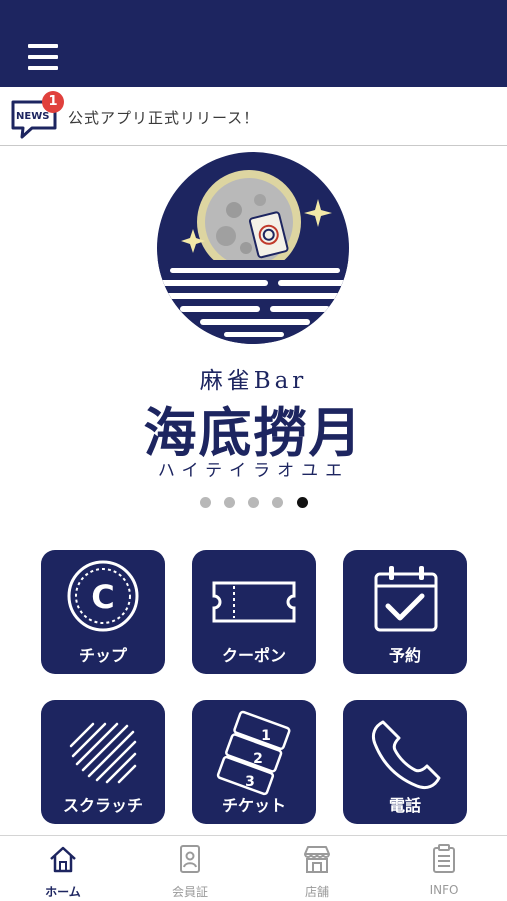 This screenshot has height=901, width=507. I want to click on hamburger-menu-icon, so click(43, 57).